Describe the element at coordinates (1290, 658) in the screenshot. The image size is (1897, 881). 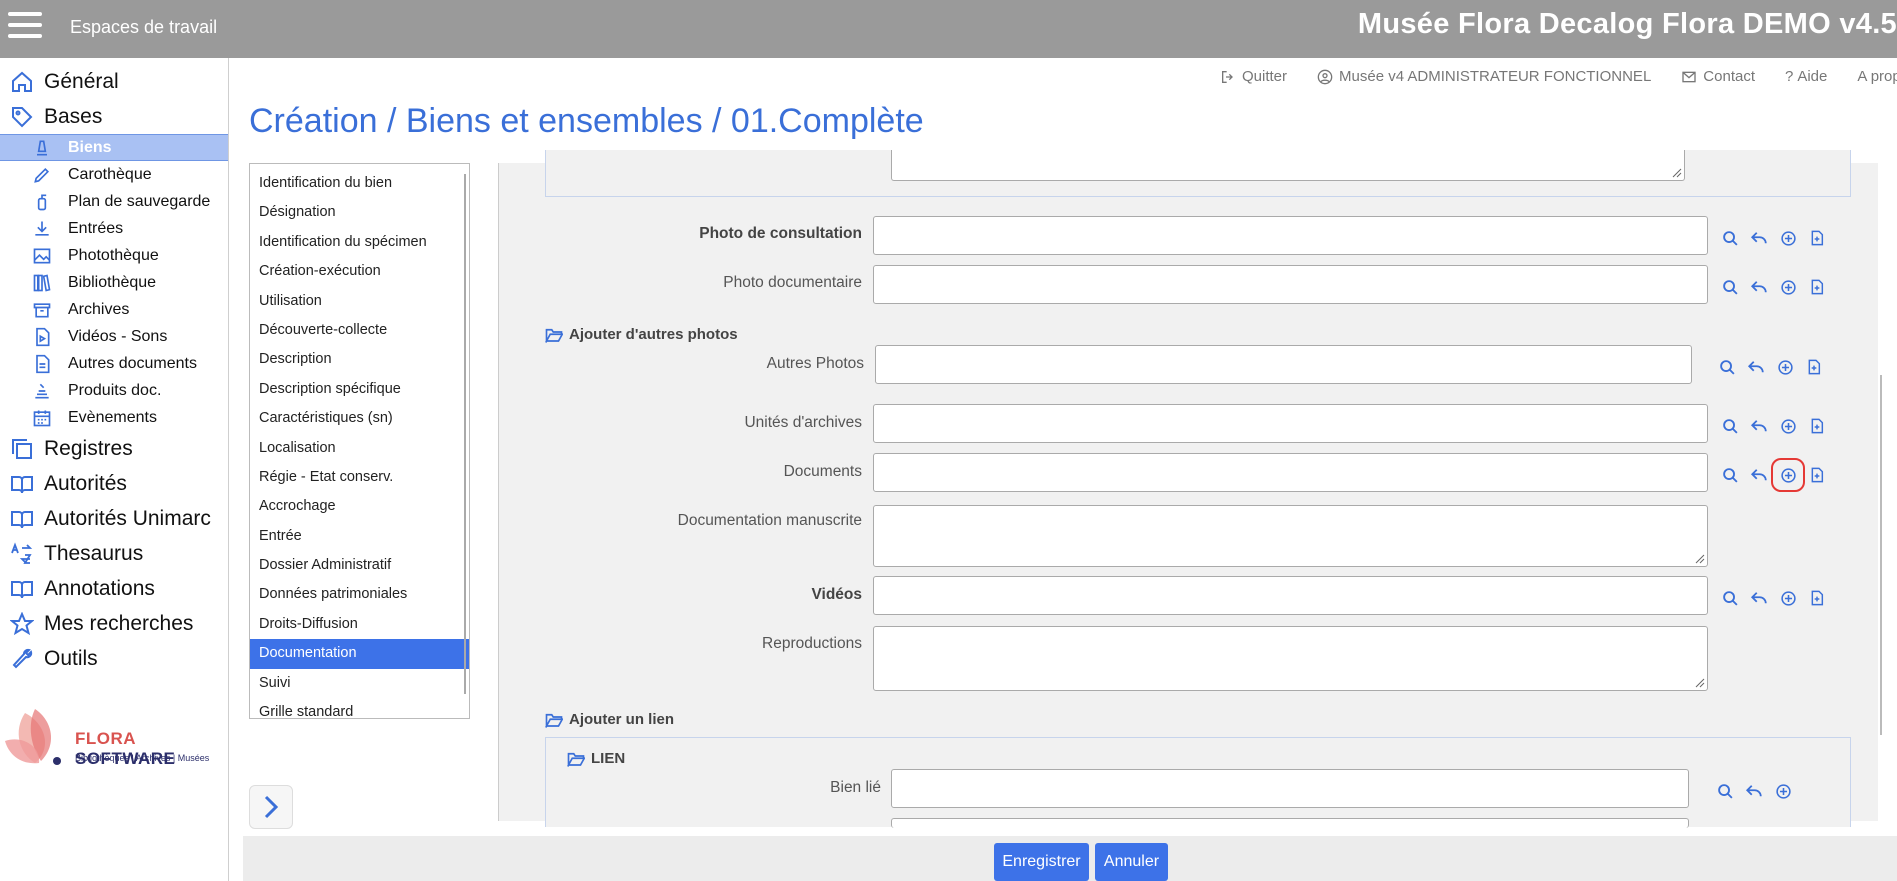
I see `reproductions-textarea` at that location.